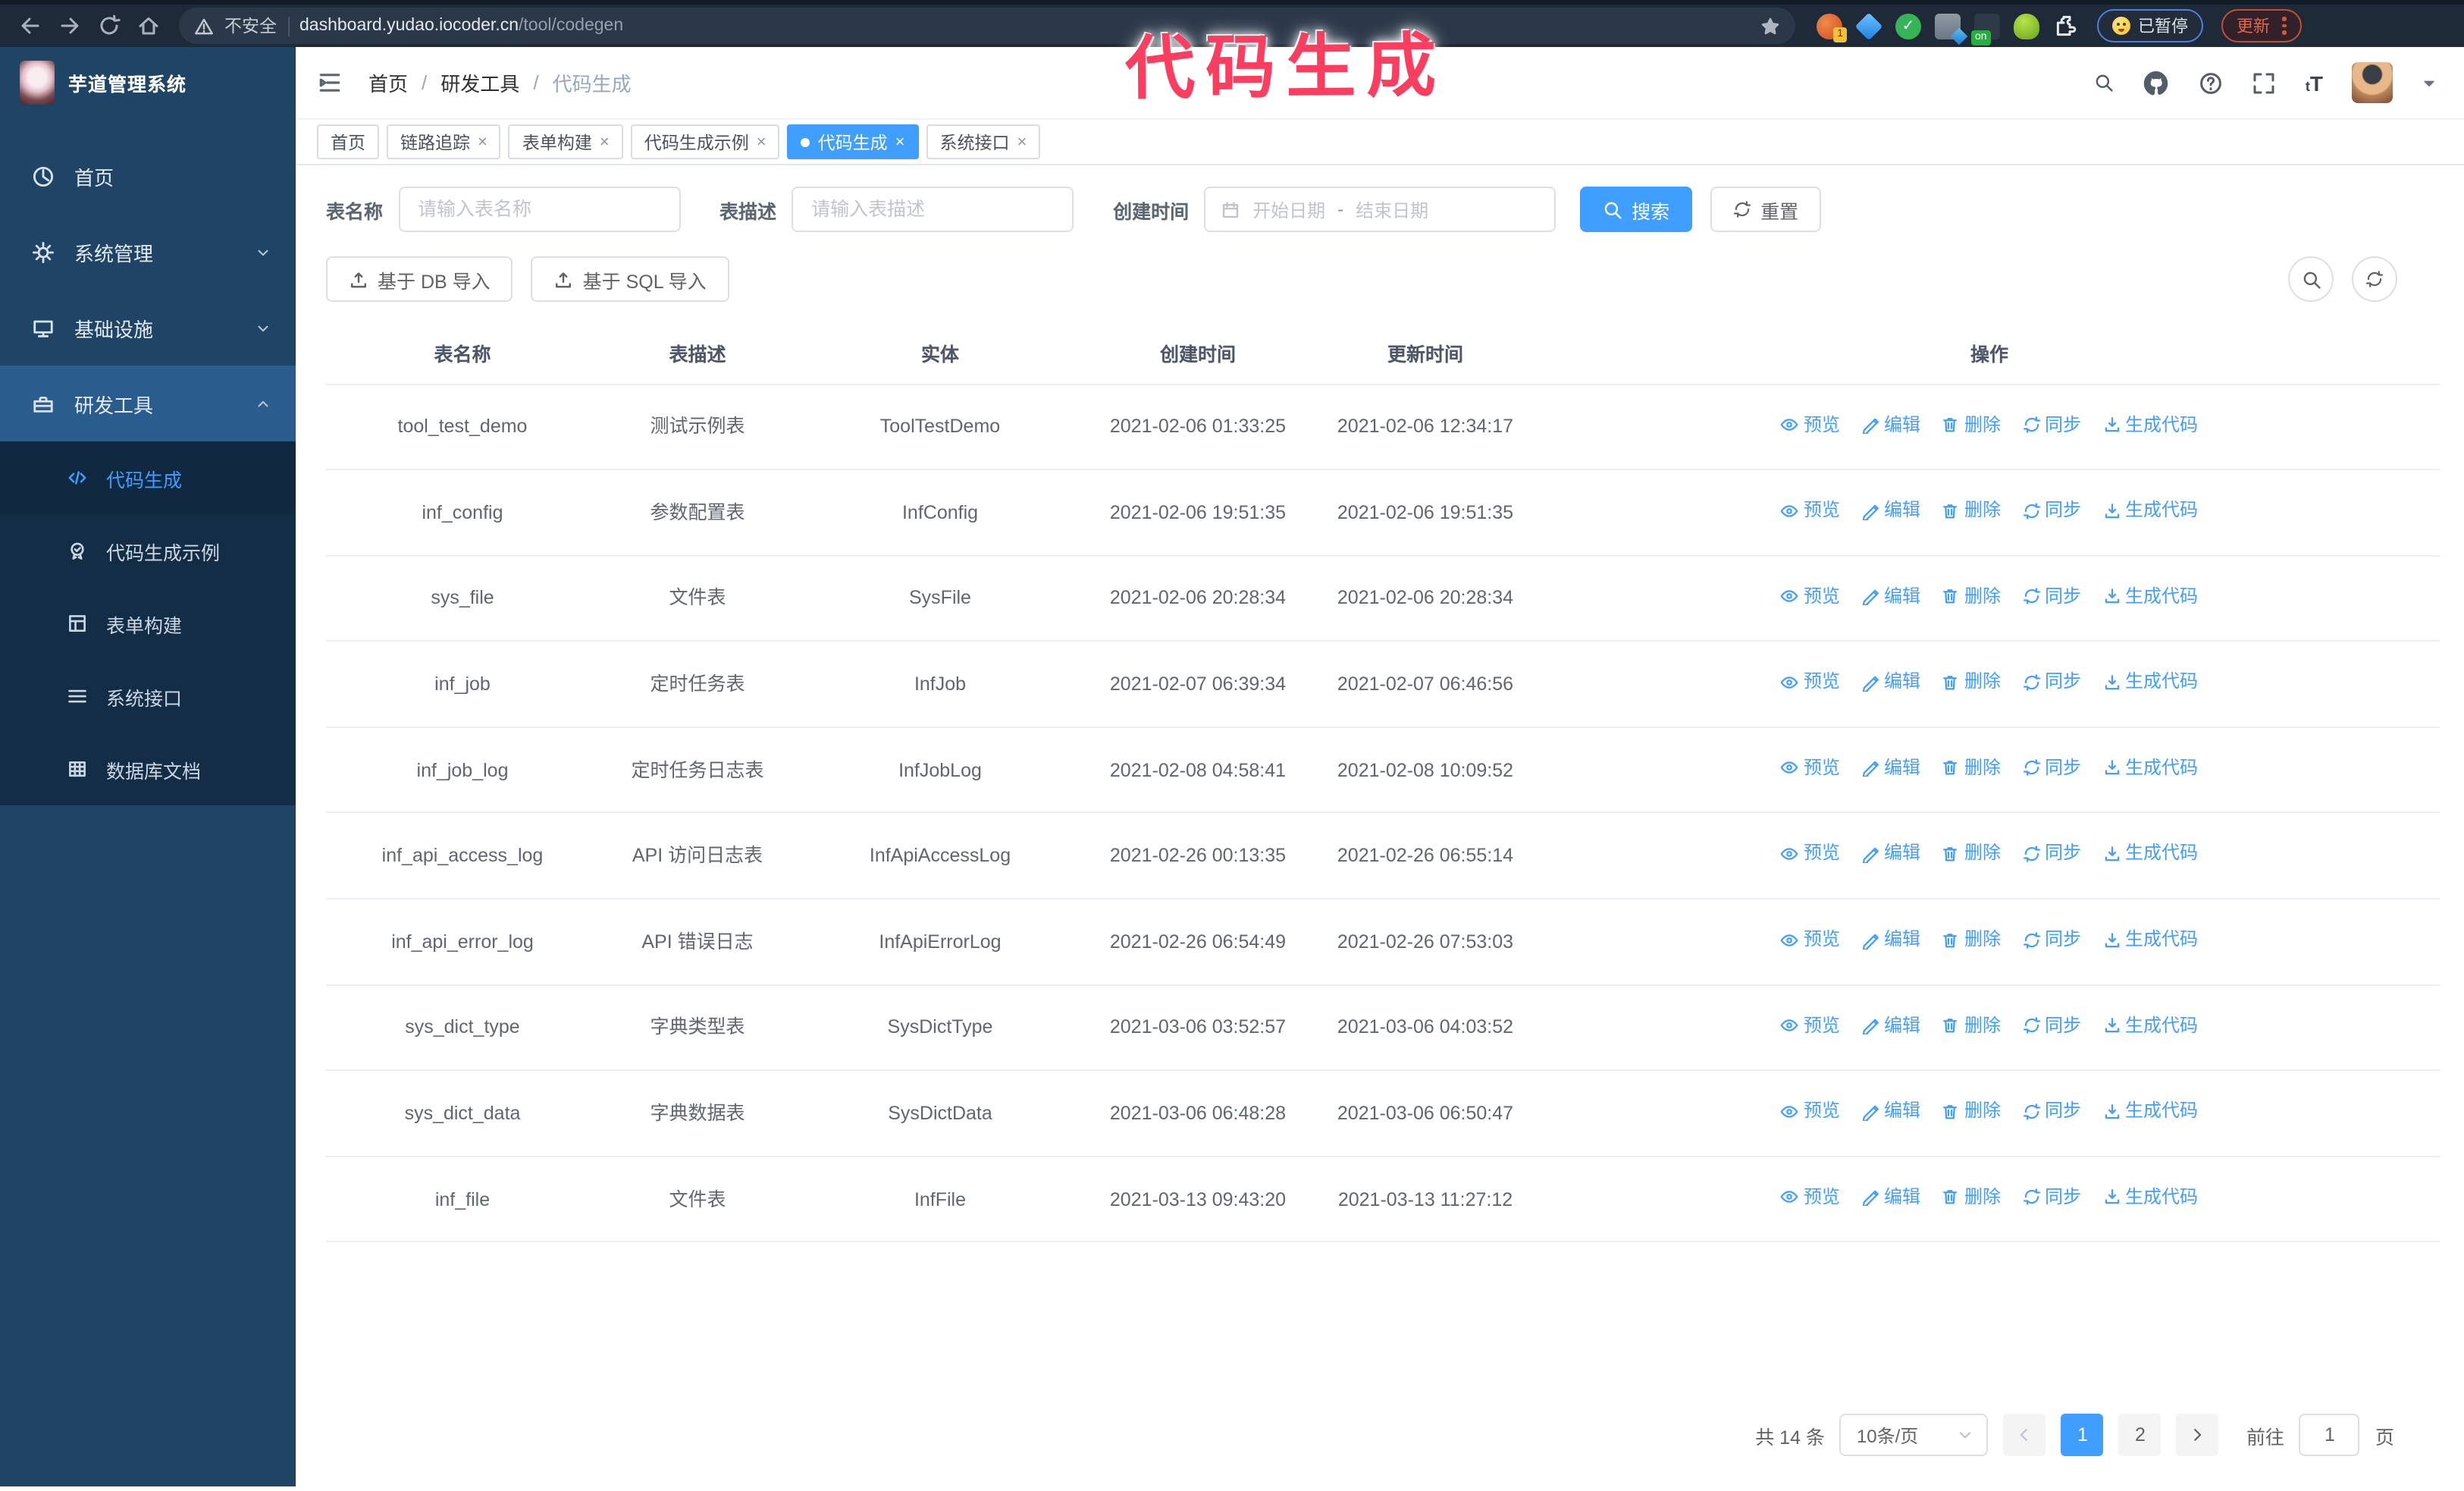  I want to click on colorzilla-extension-icon: 1, so click(1832, 27).